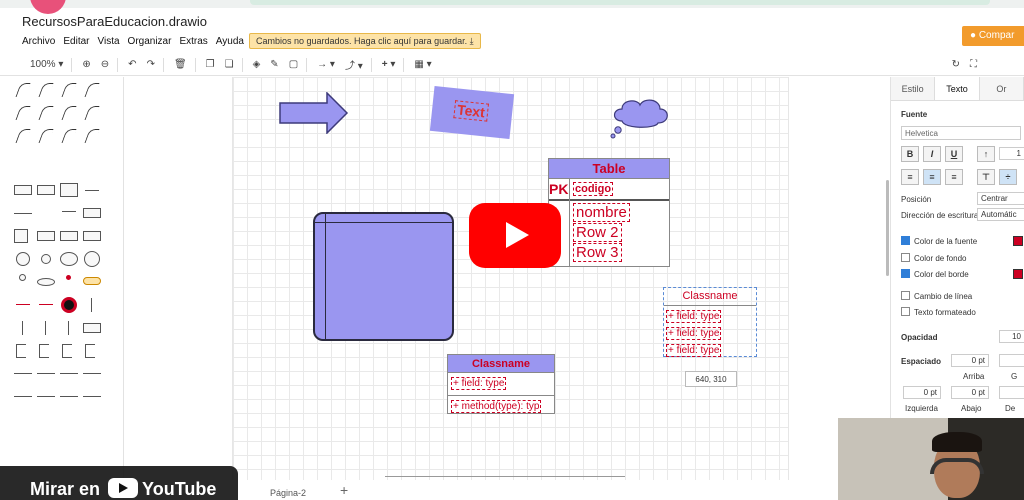 This screenshot has width=1024, height=500. I want to click on formatted-text-checkbox: Texto formateado, so click(938, 312).